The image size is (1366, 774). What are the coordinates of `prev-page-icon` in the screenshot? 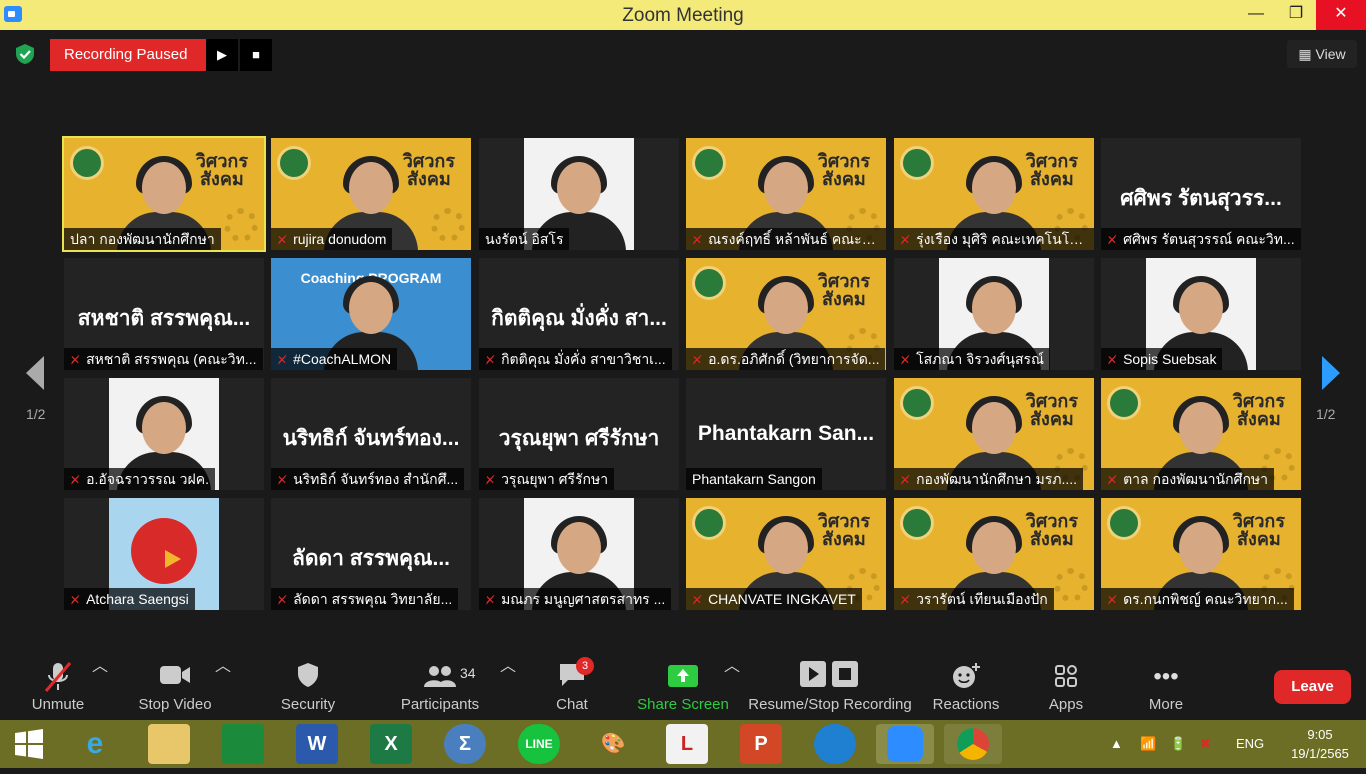 It's located at (35, 373).